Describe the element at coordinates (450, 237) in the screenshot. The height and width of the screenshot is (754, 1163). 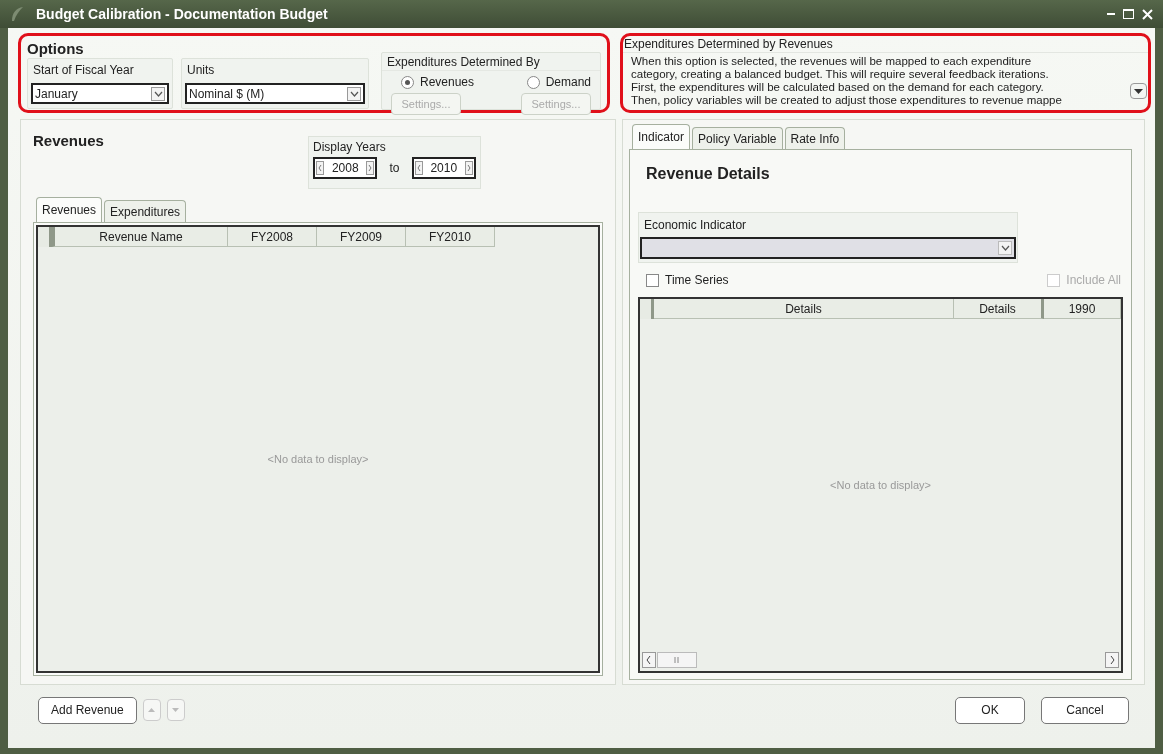
I see `column-header: FY2010` at that location.